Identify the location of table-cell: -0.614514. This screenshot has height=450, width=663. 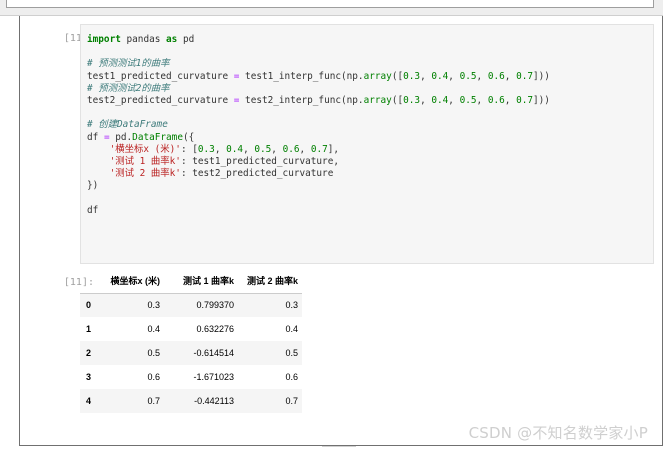
(213, 353).